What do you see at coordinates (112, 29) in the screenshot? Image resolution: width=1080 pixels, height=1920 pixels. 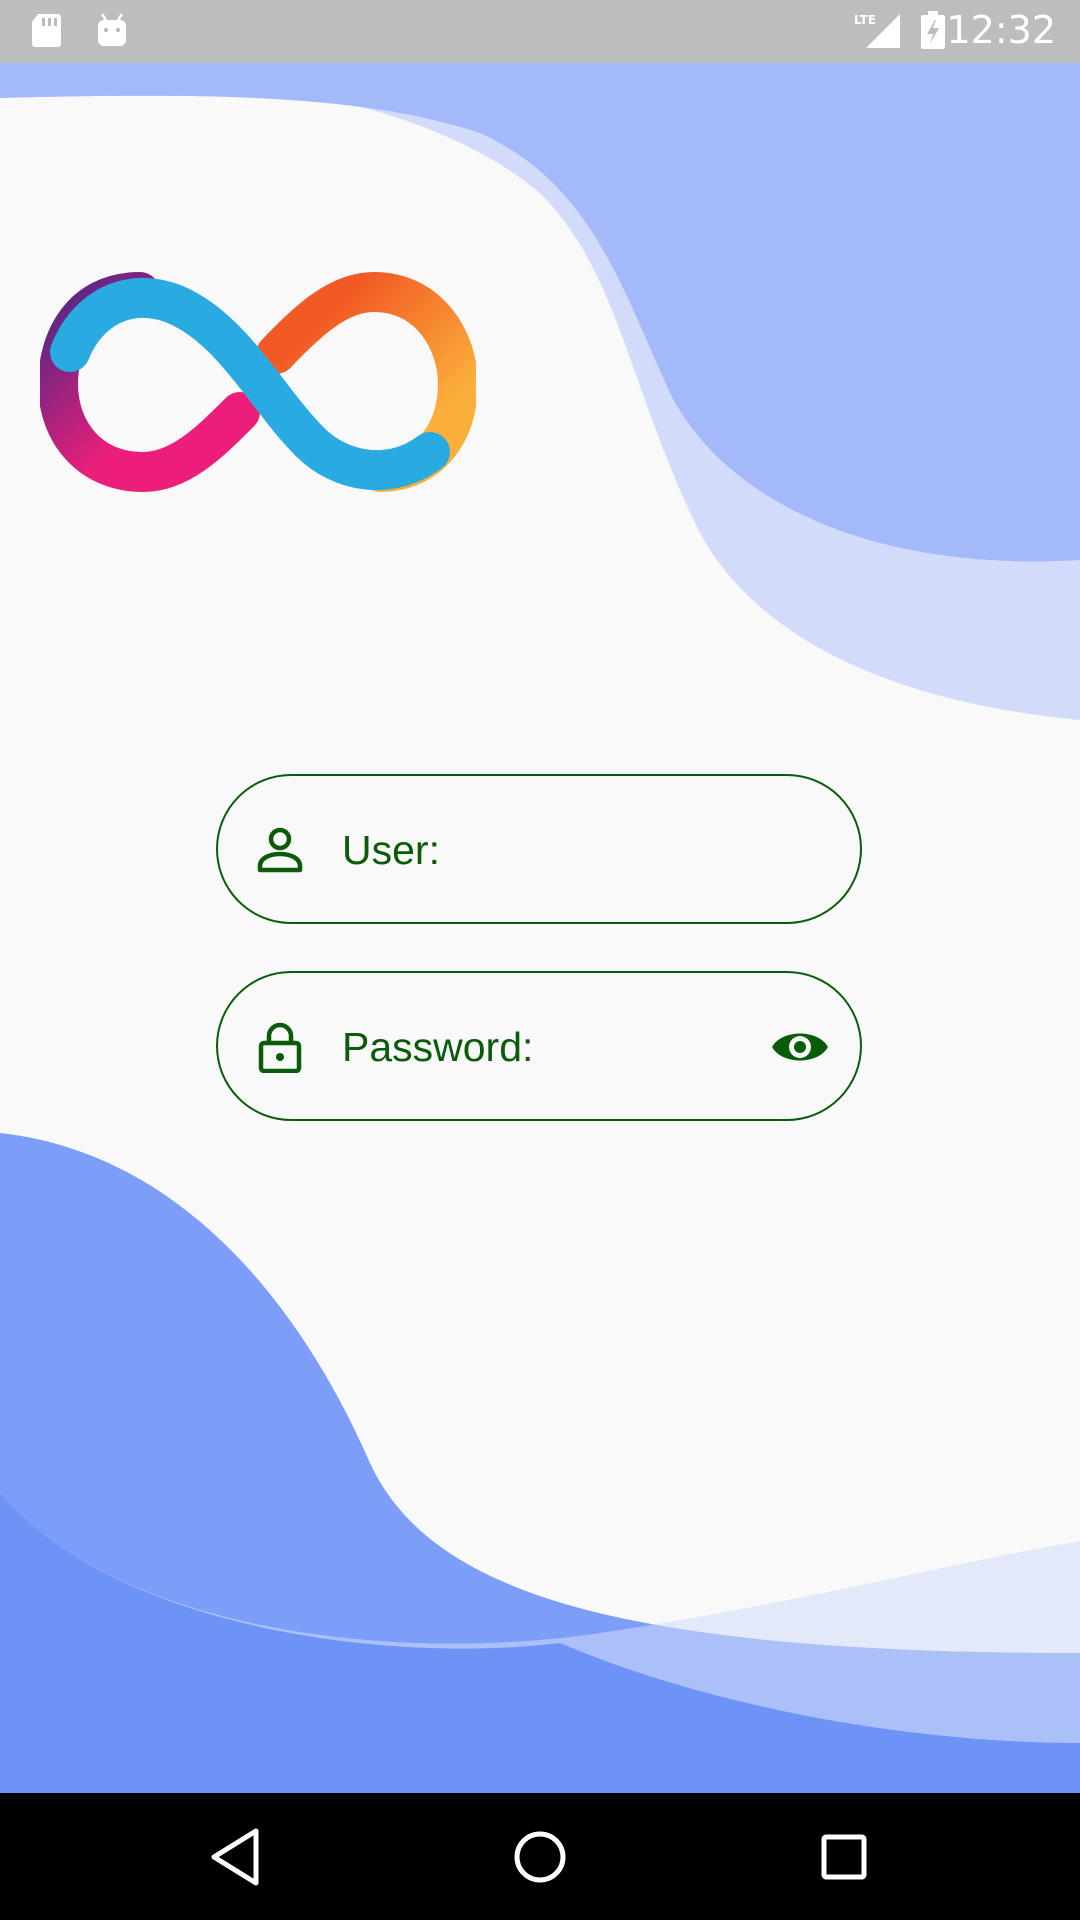 I see `android-icon` at bounding box center [112, 29].